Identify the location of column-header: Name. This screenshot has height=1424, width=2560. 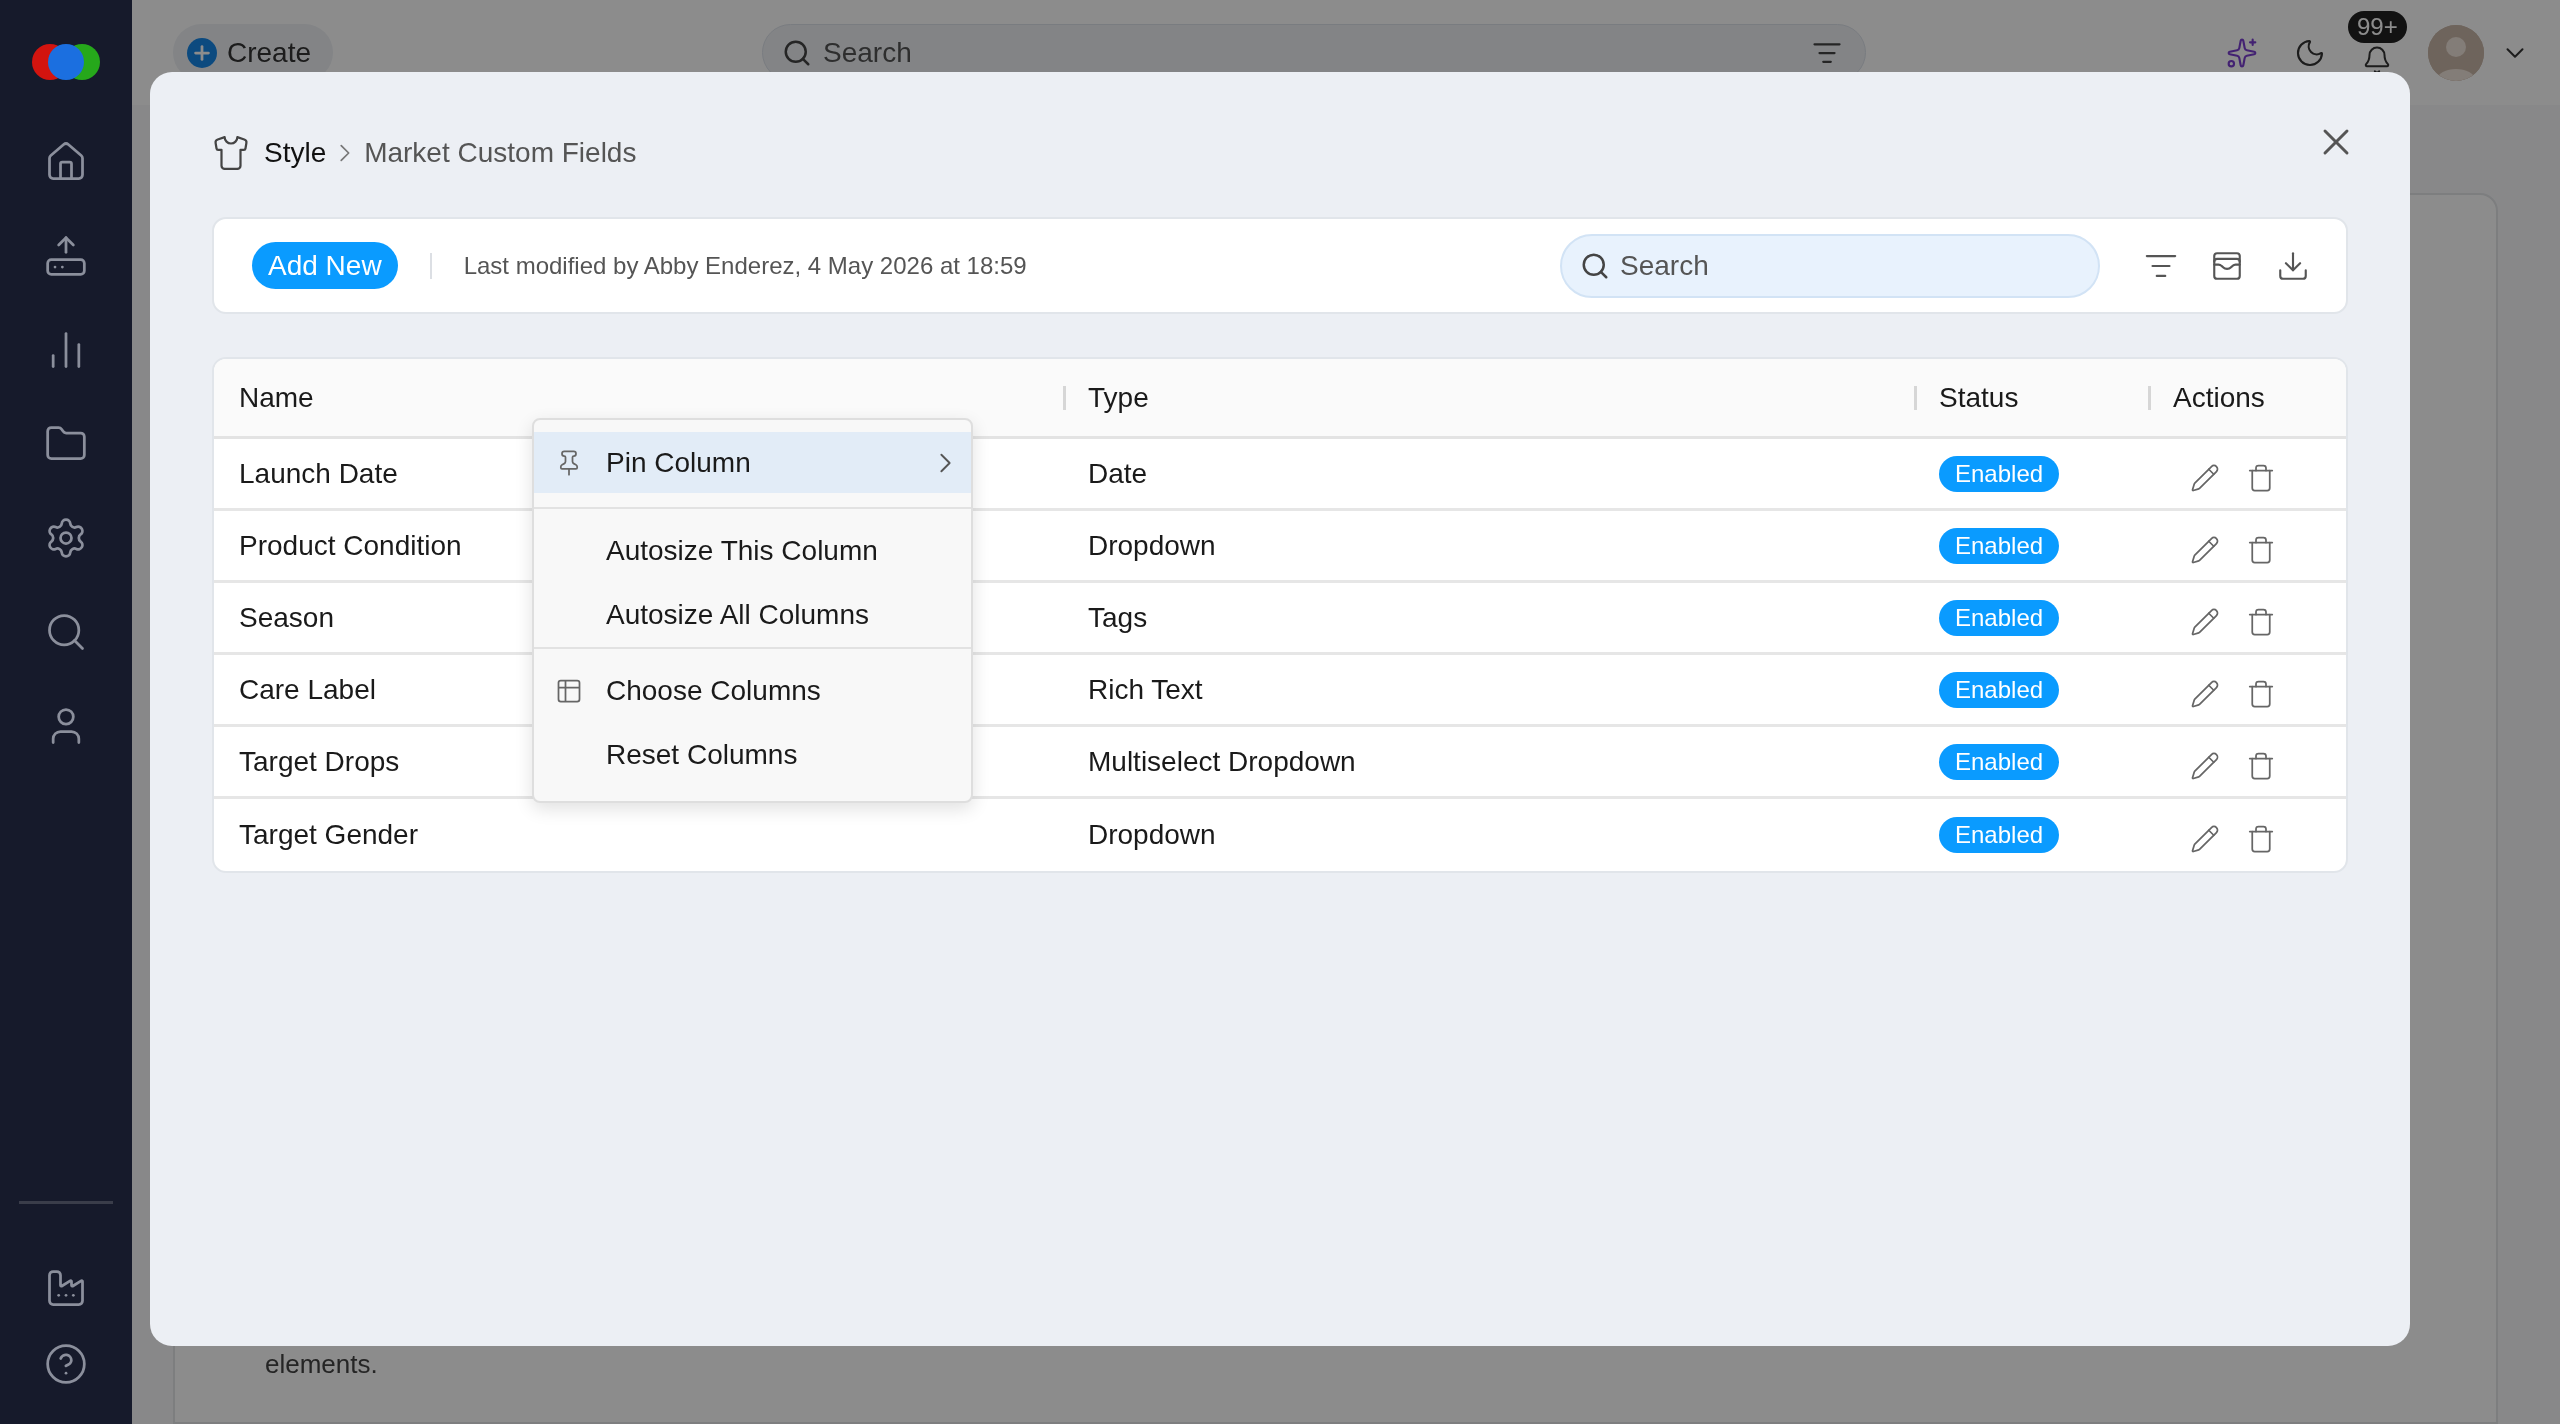
(276, 397).